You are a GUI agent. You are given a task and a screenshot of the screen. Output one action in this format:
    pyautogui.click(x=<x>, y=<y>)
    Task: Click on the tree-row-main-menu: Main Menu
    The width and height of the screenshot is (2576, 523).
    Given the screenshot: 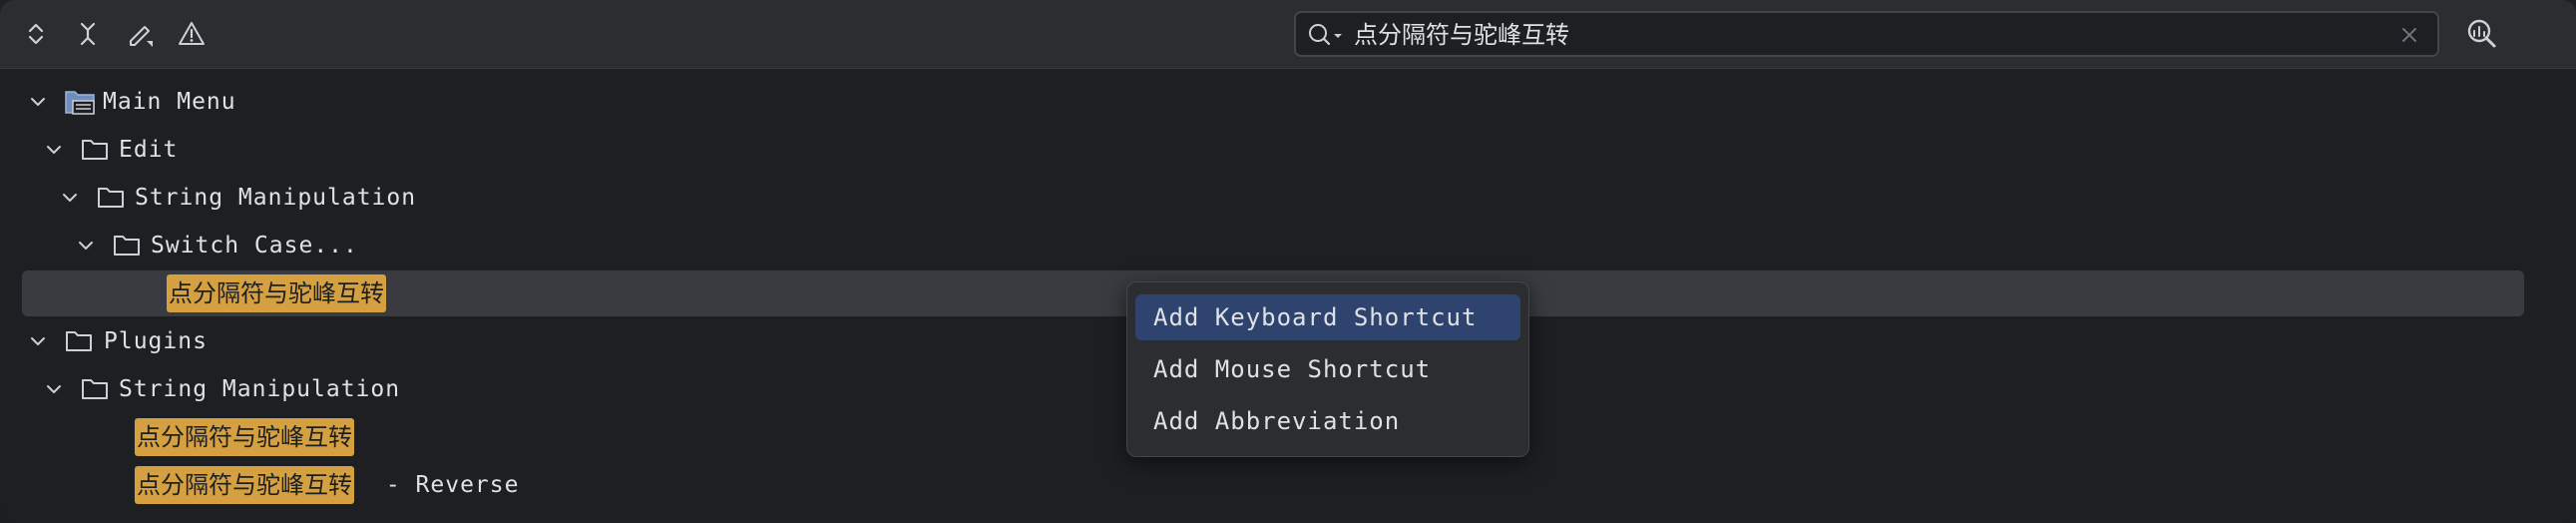 What is the action you would take?
    pyautogui.click(x=1288, y=102)
    